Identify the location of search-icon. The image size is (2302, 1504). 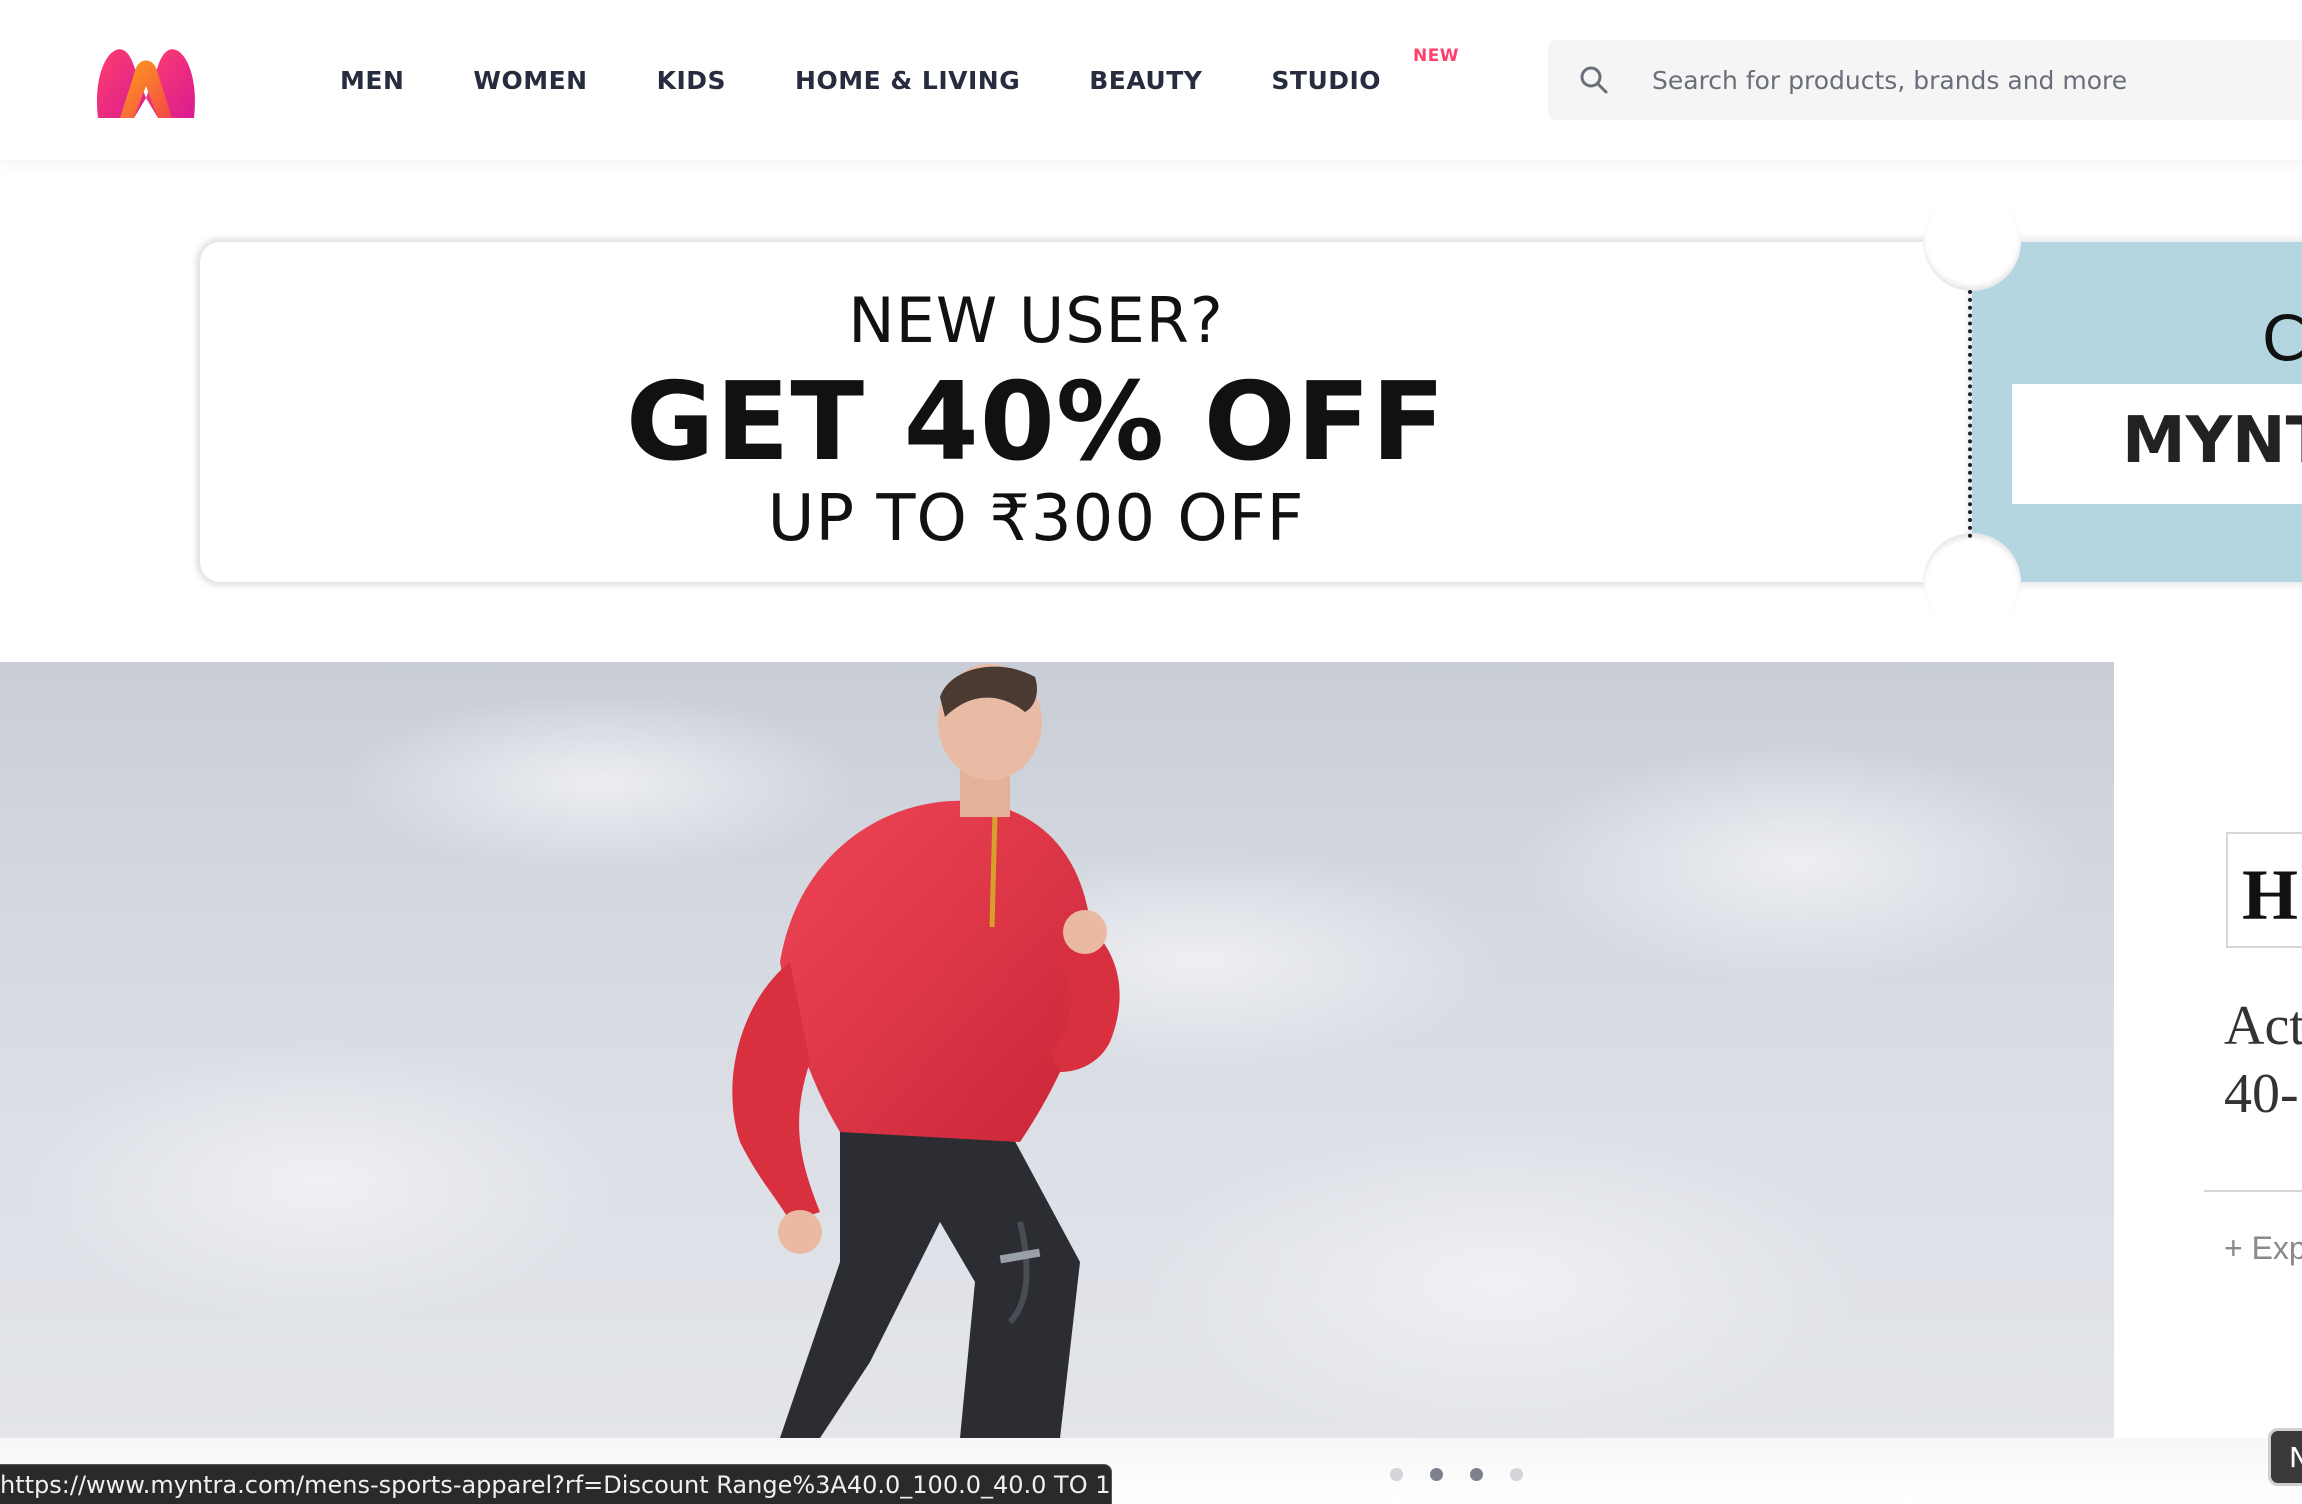
(1594, 80).